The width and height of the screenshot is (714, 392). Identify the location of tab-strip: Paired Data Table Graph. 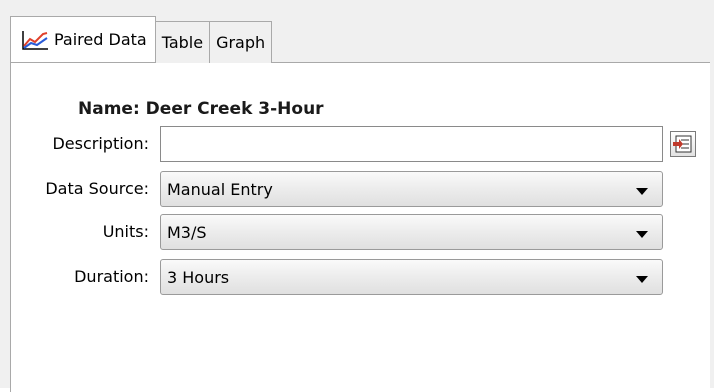
(141, 39).